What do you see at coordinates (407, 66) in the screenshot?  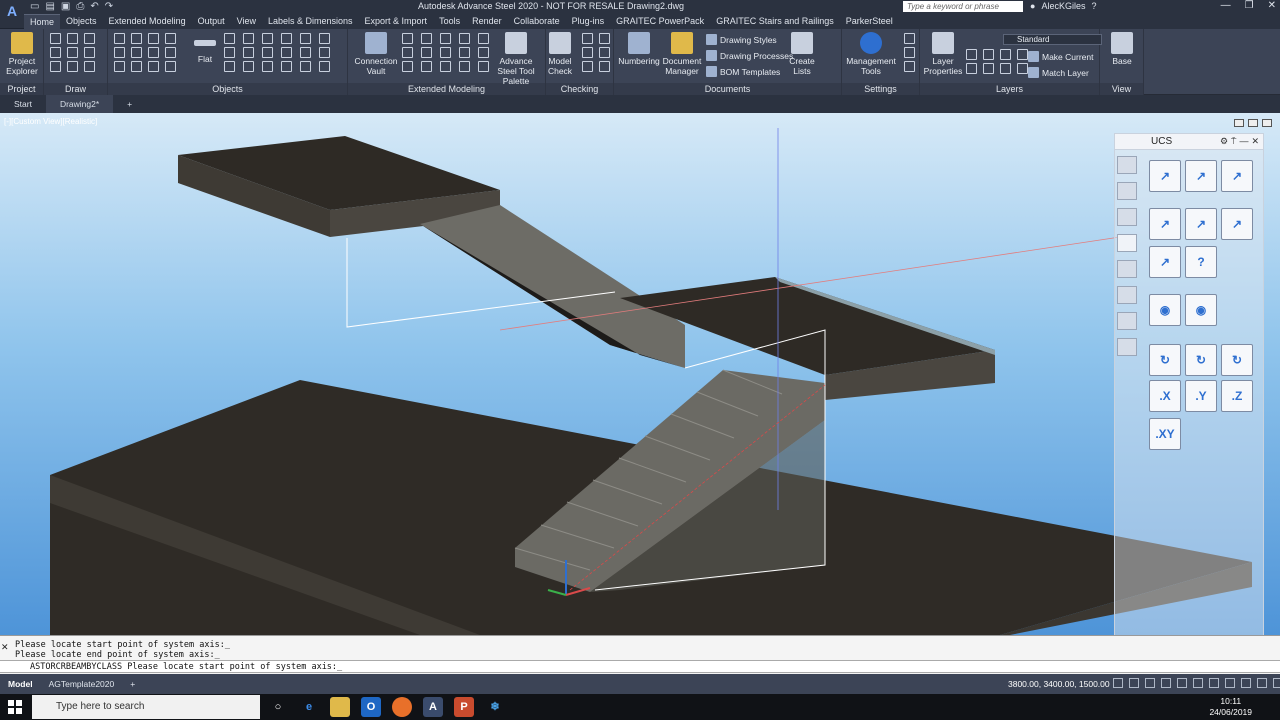 I see `ext-grid-icon` at bounding box center [407, 66].